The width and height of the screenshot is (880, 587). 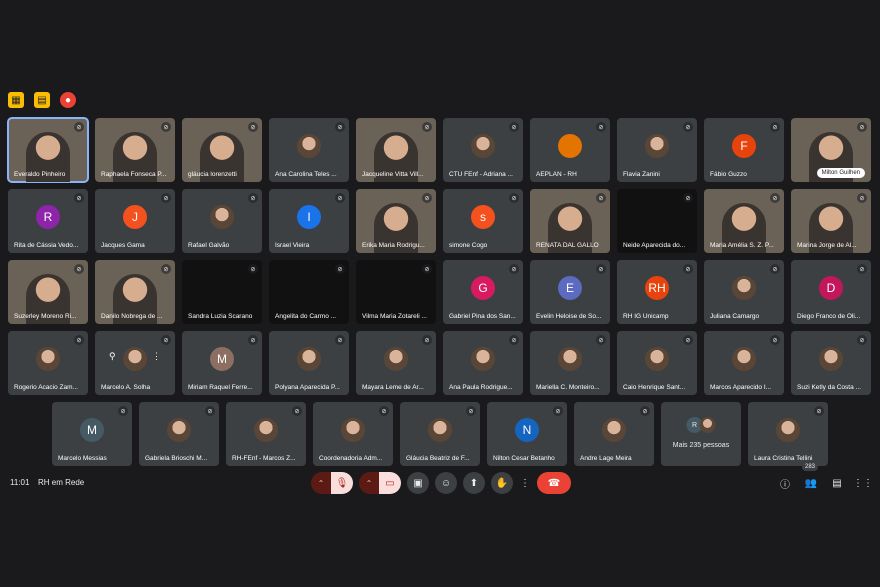 What do you see at coordinates (135, 221) in the screenshot?
I see `participant-tile: J ⊘ Jacques Gama` at bounding box center [135, 221].